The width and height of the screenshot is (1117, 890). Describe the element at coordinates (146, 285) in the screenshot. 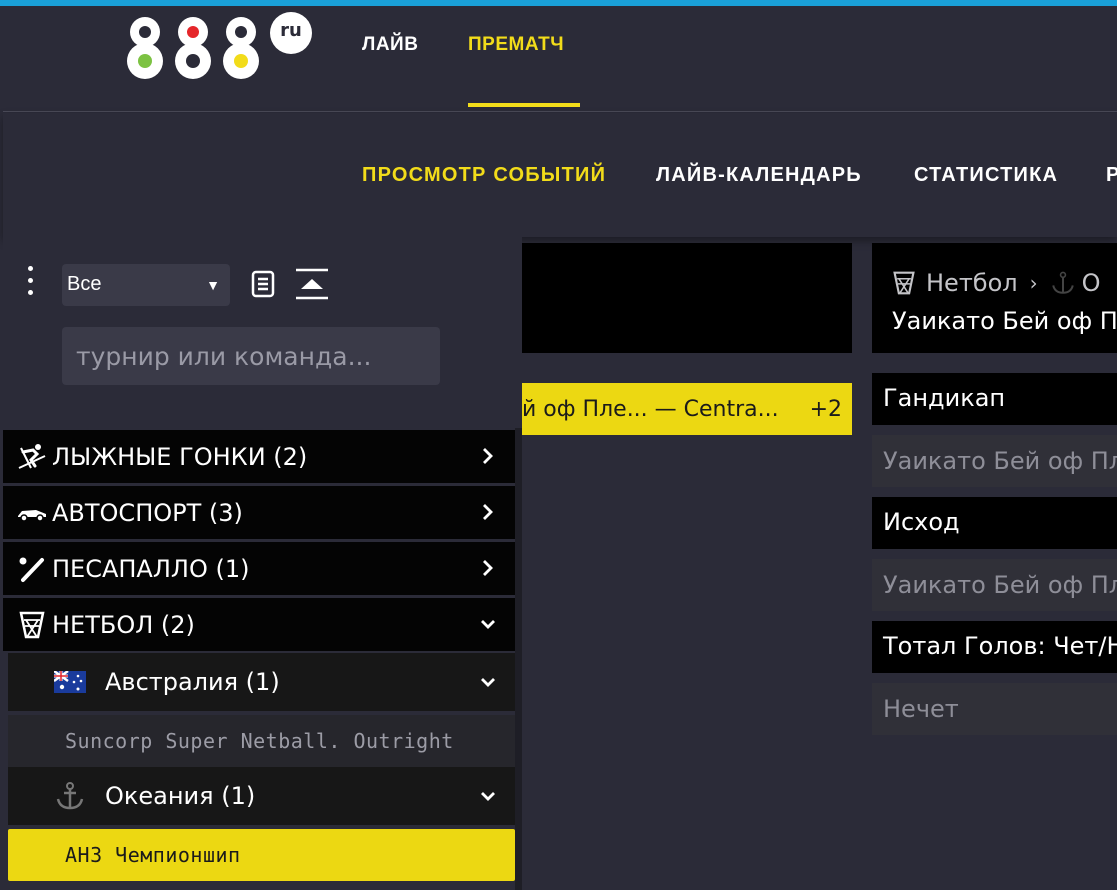

I see `period-select: Все ▼` at that location.